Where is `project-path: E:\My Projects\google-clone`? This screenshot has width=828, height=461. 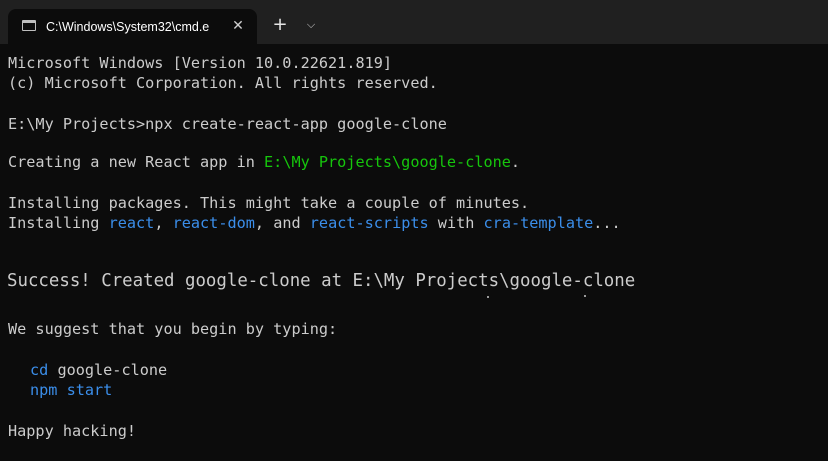 project-path: E:\My Projects\google-clone is located at coordinates (387, 162).